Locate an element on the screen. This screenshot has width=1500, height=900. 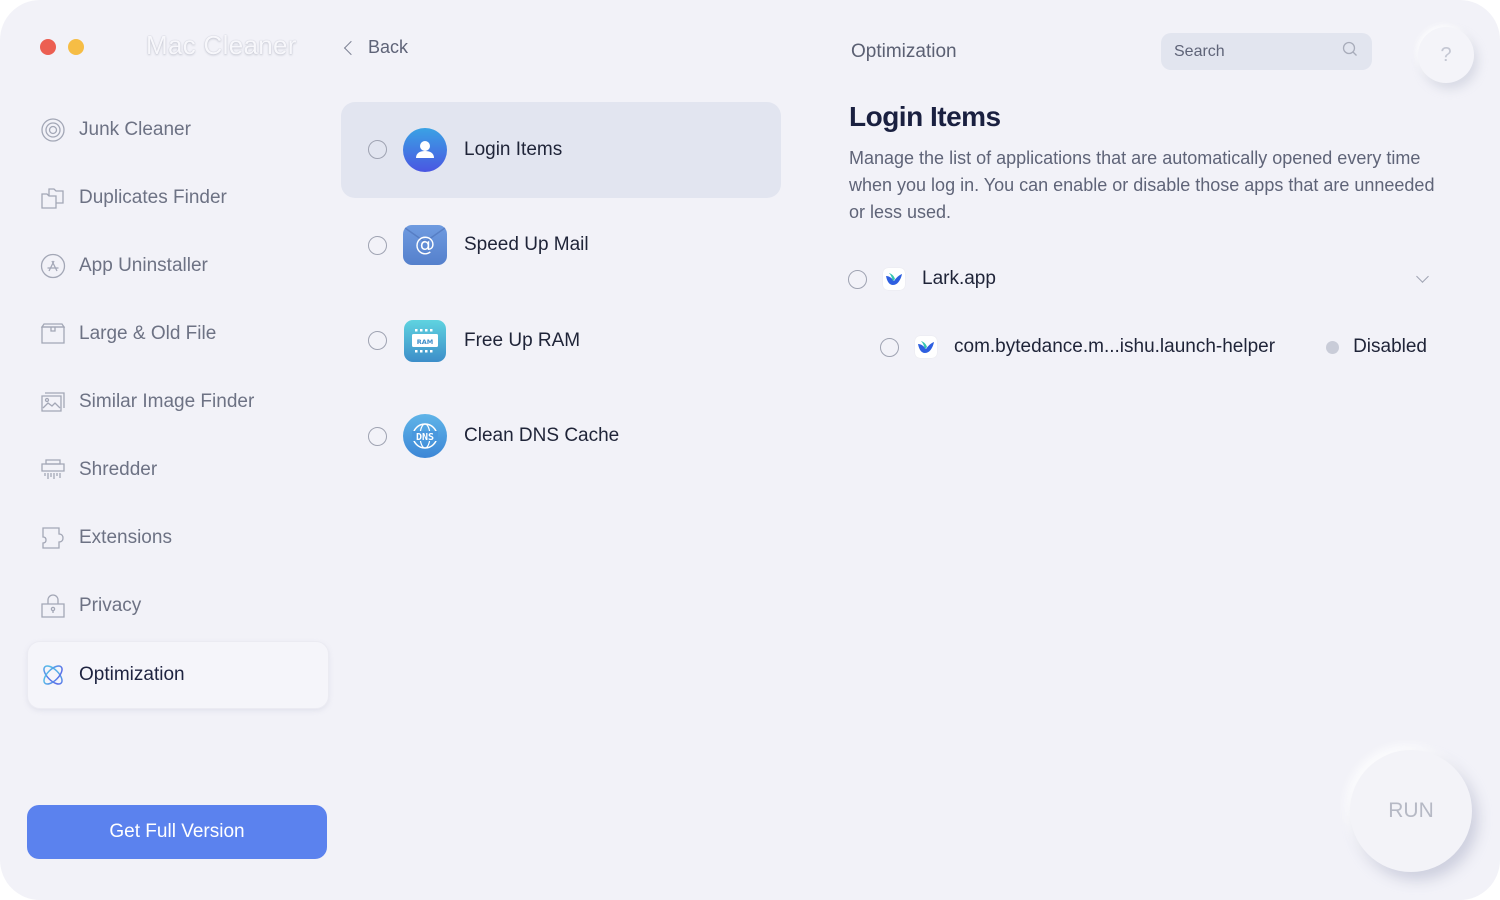
sidebar-item-label: Extensions is located at coordinates (125, 537).